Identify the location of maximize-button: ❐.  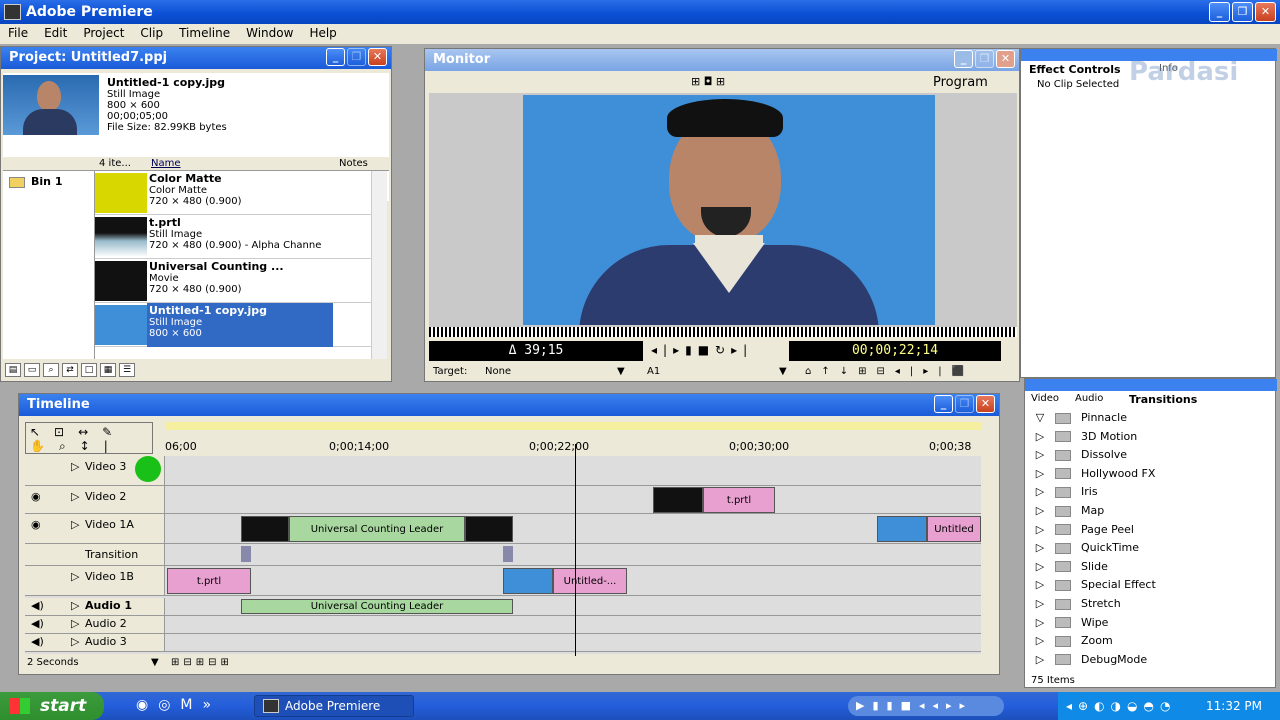
(1242, 12).